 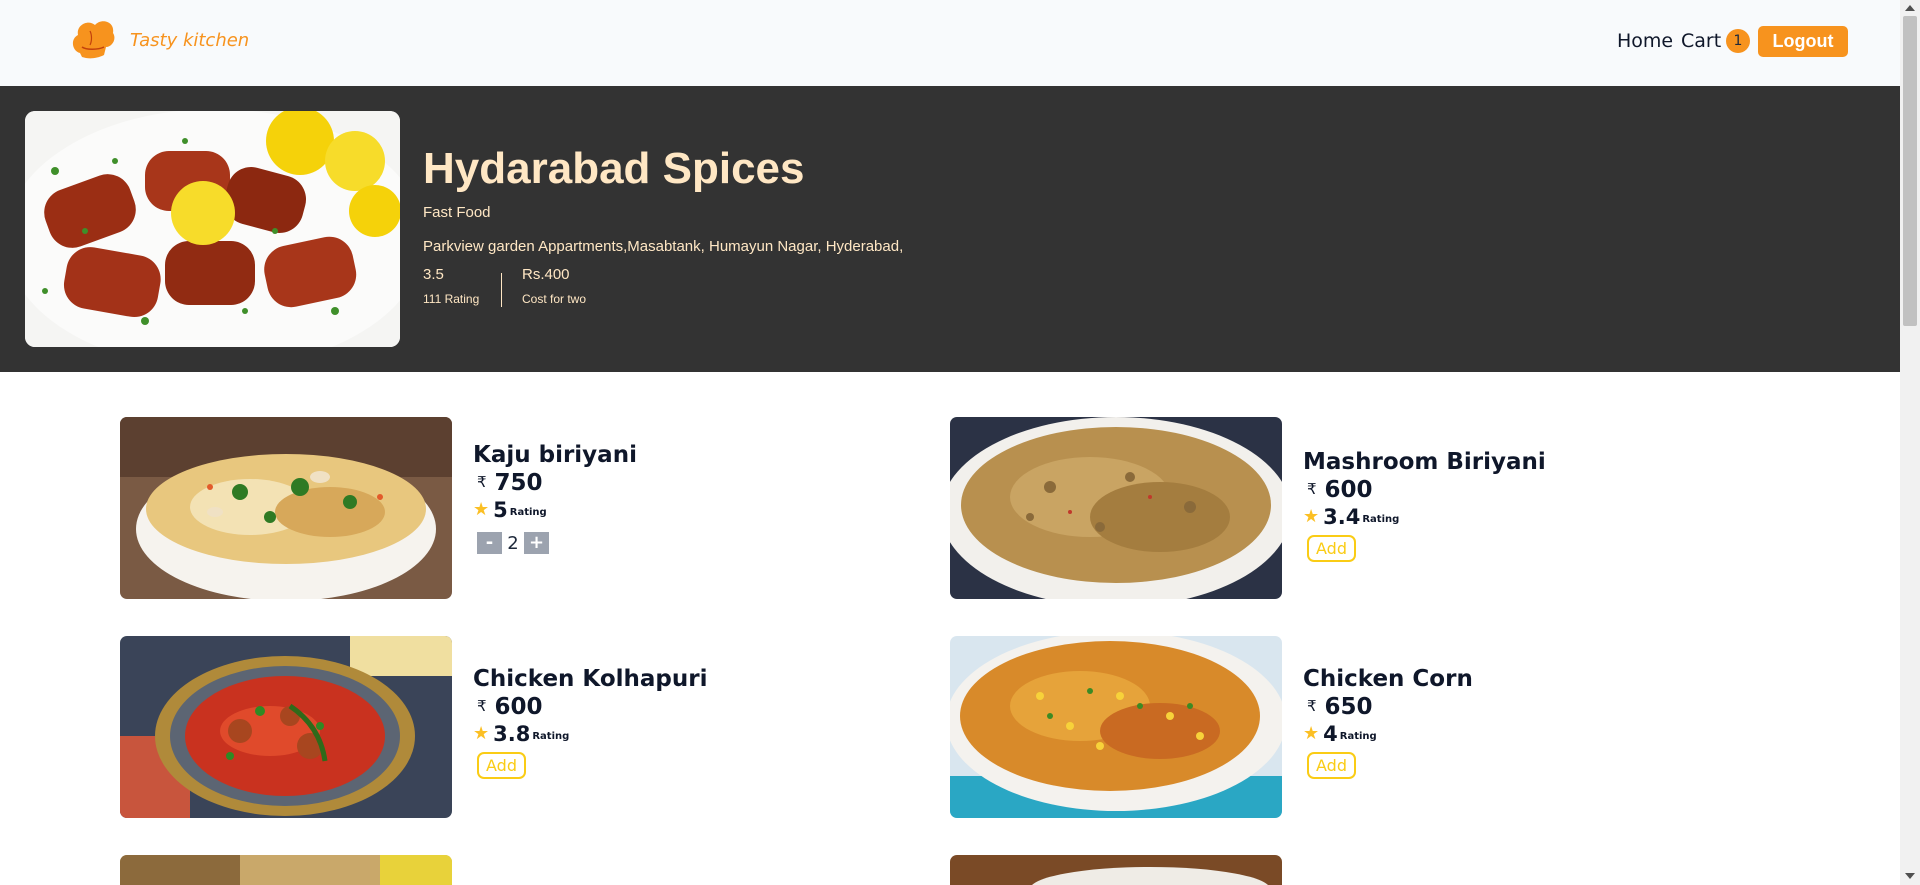 What do you see at coordinates (950, 43) in the screenshot?
I see `navbar: Tasty kitchen Home Cart 1 Logout` at bounding box center [950, 43].